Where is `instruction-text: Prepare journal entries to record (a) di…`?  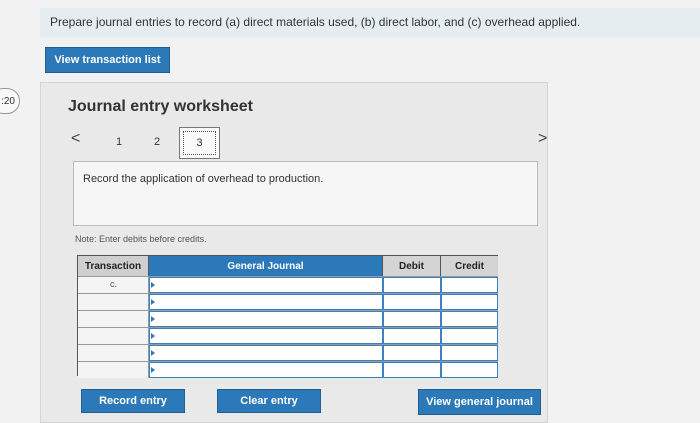
instruction-text: Prepare journal entries to record (a) di… is located at coordinates (315, 22).